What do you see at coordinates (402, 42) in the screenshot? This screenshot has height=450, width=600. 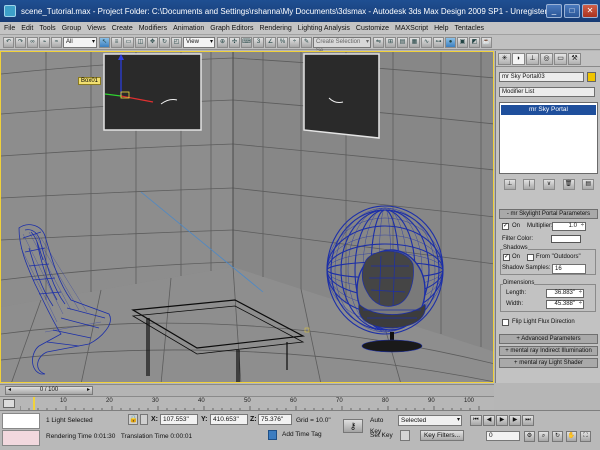 I see `layer-manager-icon: ▤` at bounding box center [402, 42].